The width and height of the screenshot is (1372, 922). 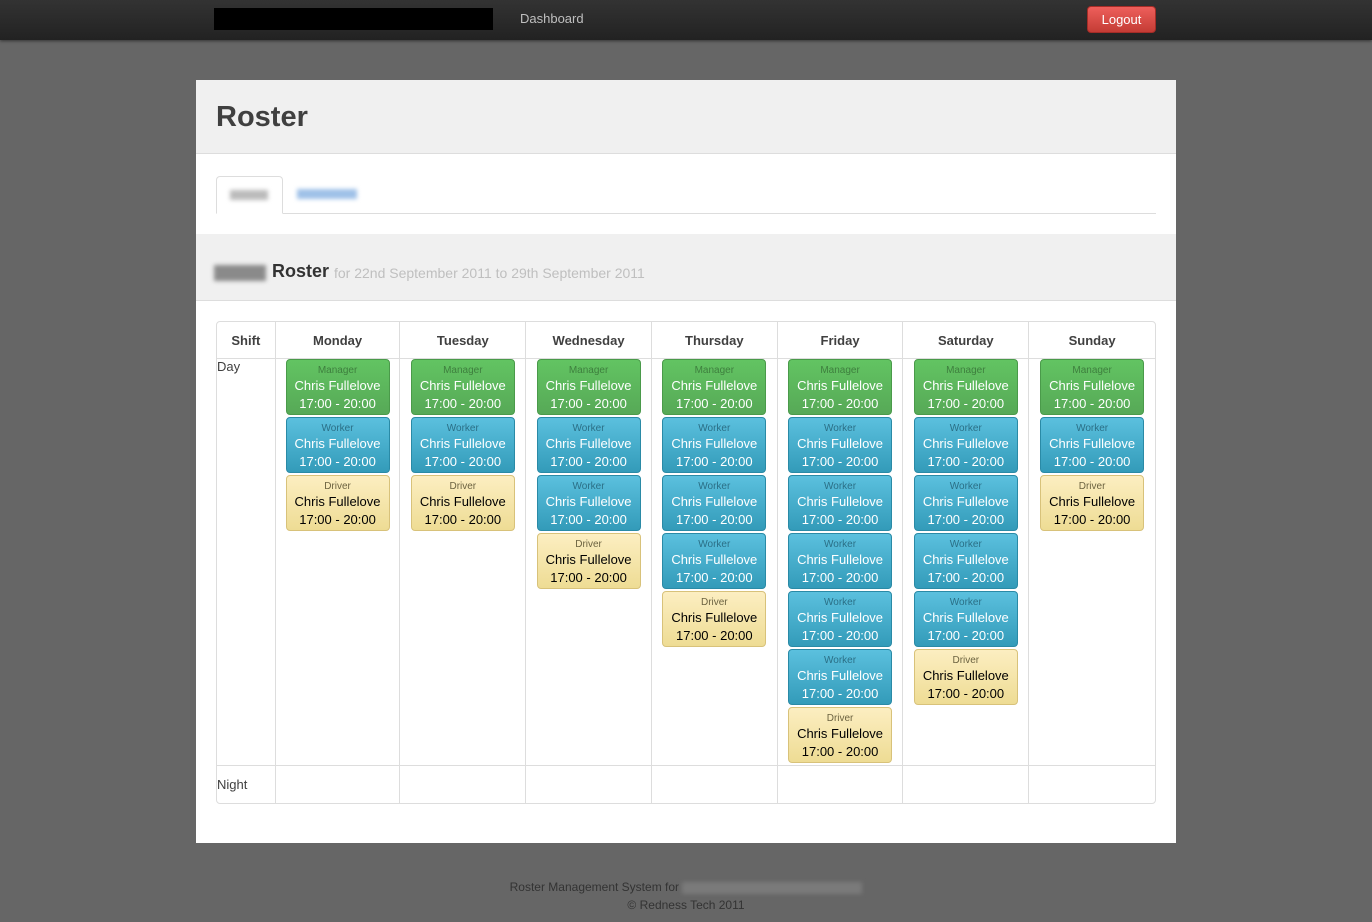 I want to click on shift-row-night: Night, so click(x=686, y=784).